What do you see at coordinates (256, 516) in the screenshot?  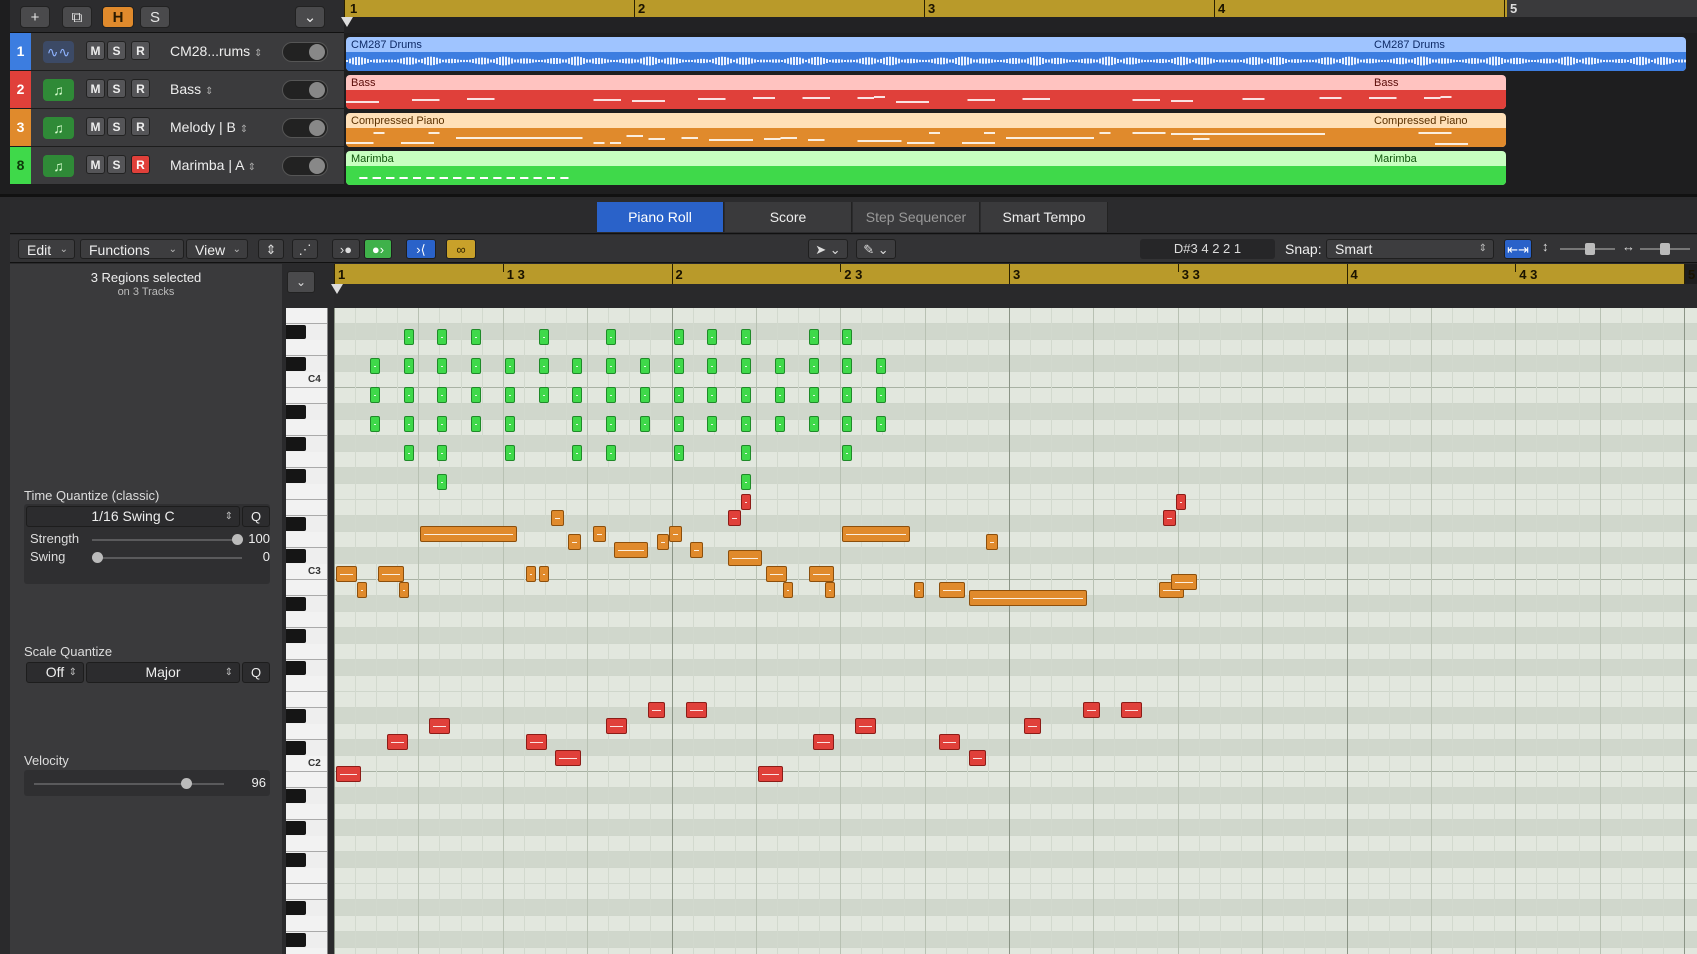 I see `time-quantize-q-button: Q` at bounding box center [256, 516].